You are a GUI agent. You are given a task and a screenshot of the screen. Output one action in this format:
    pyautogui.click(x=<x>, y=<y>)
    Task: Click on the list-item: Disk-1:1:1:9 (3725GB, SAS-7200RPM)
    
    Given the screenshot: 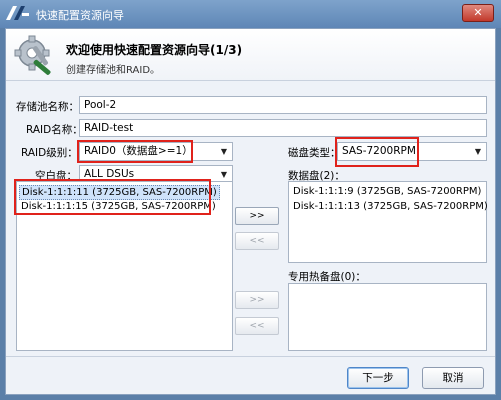 What is the action you would take?
    pyautogui.click(x=387, y=191)
    